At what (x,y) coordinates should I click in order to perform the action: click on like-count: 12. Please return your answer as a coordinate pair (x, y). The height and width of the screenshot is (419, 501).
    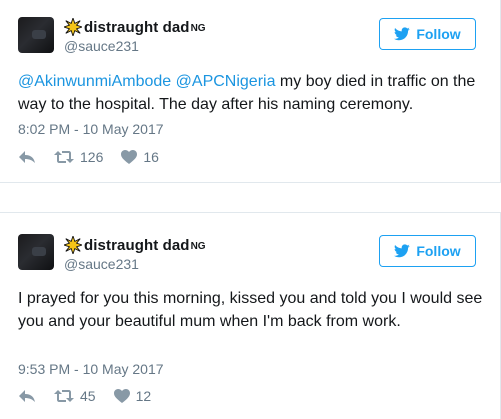
    Looking at the image, I should click on (143, 396).